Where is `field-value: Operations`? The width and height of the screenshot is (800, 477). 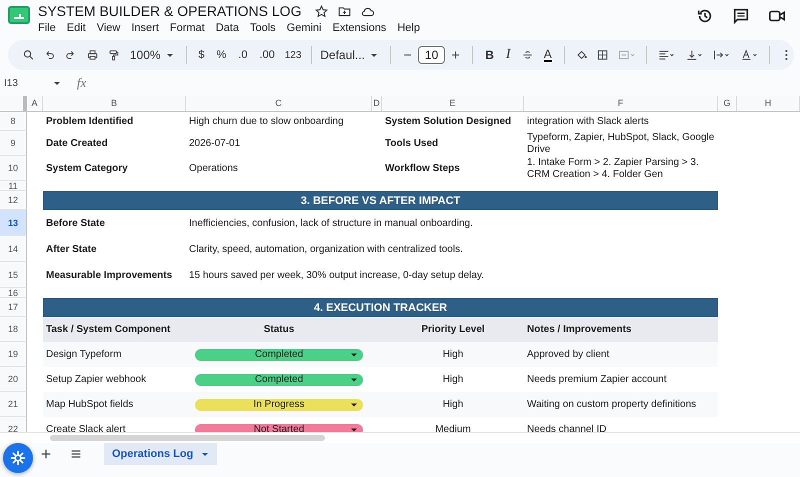 field-value: Operations is located at coordinates (213, 169).